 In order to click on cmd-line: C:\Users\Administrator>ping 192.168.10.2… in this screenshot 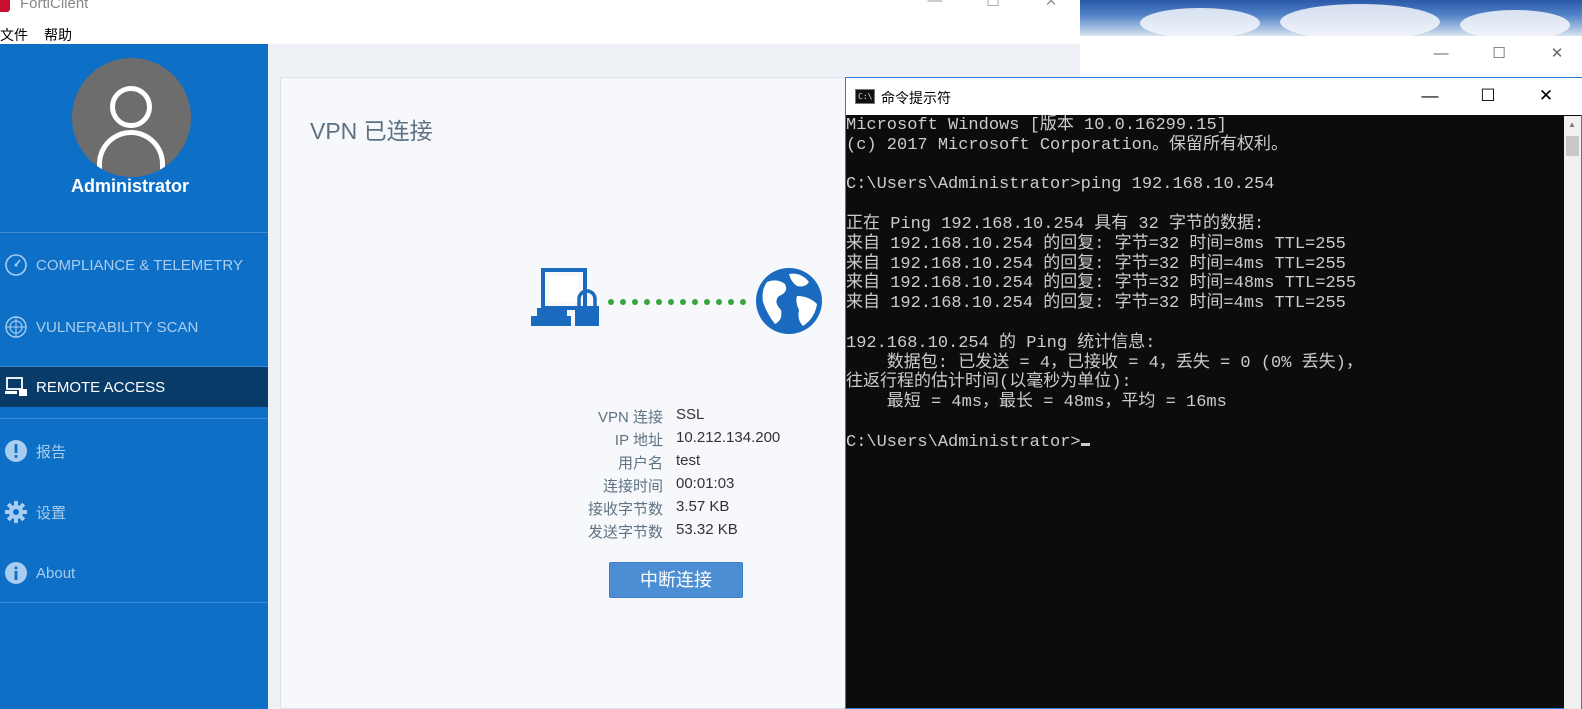, I will do `click(1060, 185)`.